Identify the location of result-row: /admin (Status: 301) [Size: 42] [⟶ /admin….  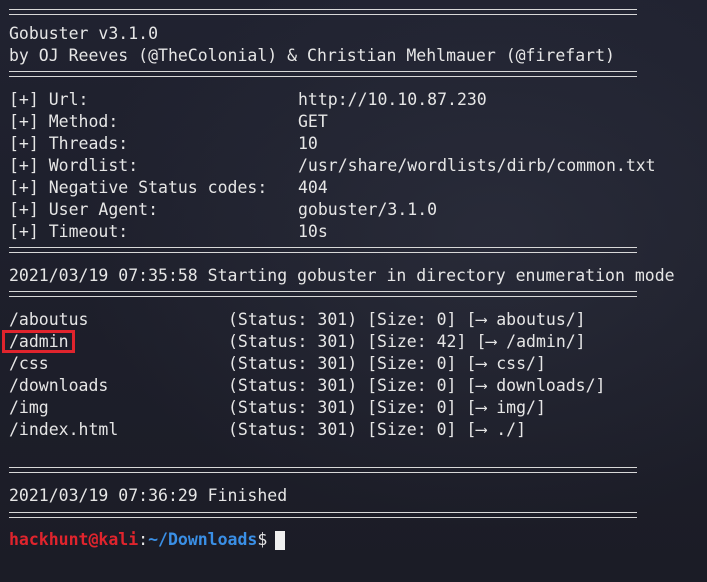
(297, 342).